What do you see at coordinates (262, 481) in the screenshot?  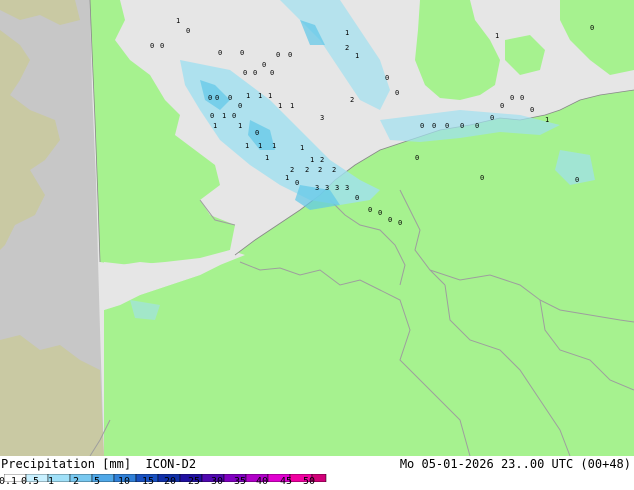 I see `scale-tick-label: 40` at bounding box center [262, 481].